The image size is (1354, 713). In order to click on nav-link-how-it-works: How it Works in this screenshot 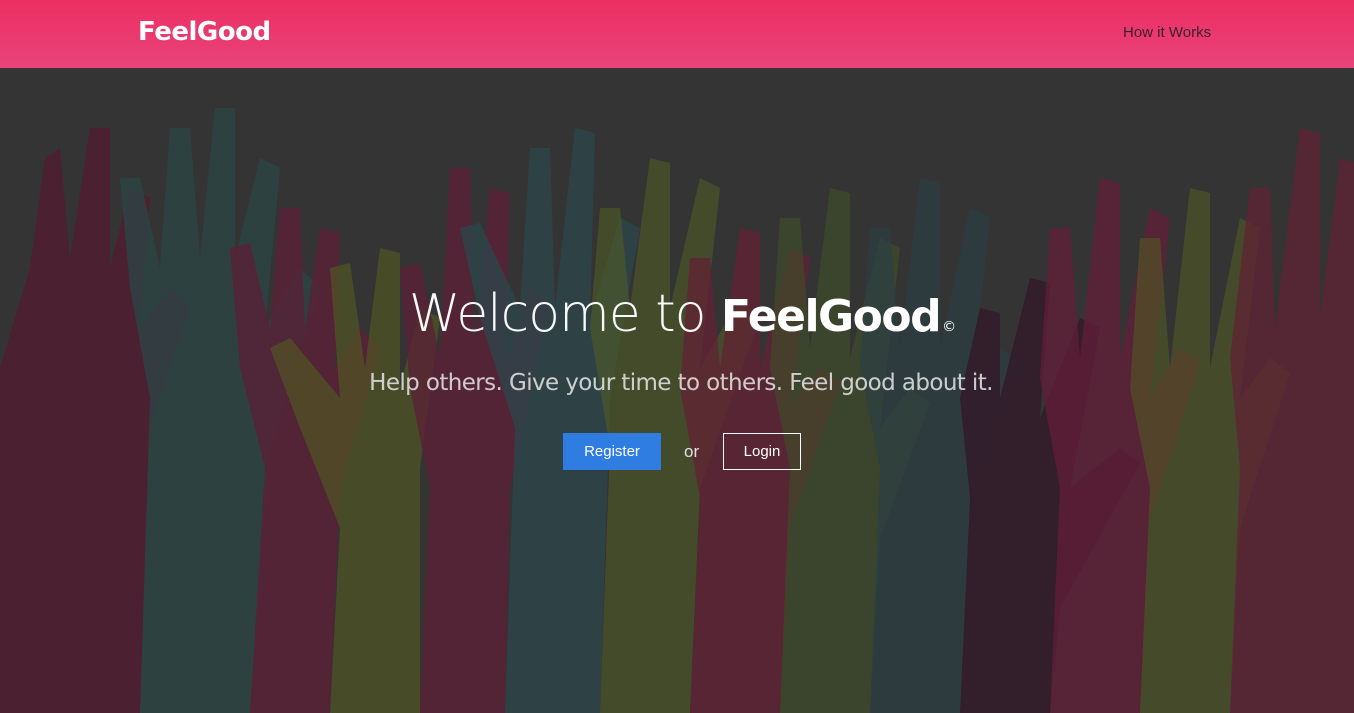, I will do `click(1167, 33)`.